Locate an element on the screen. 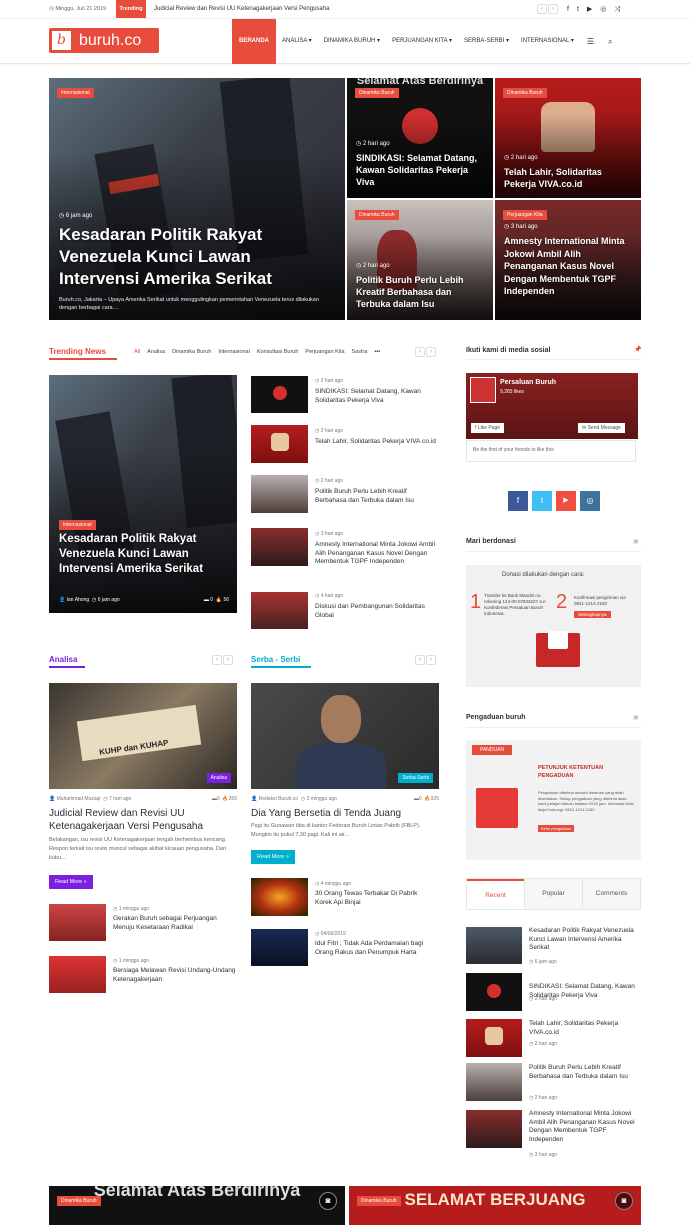 This screenshot has width=690, height=1225. category-badge: Serba-Serbi is located at coordinates (415, 778).